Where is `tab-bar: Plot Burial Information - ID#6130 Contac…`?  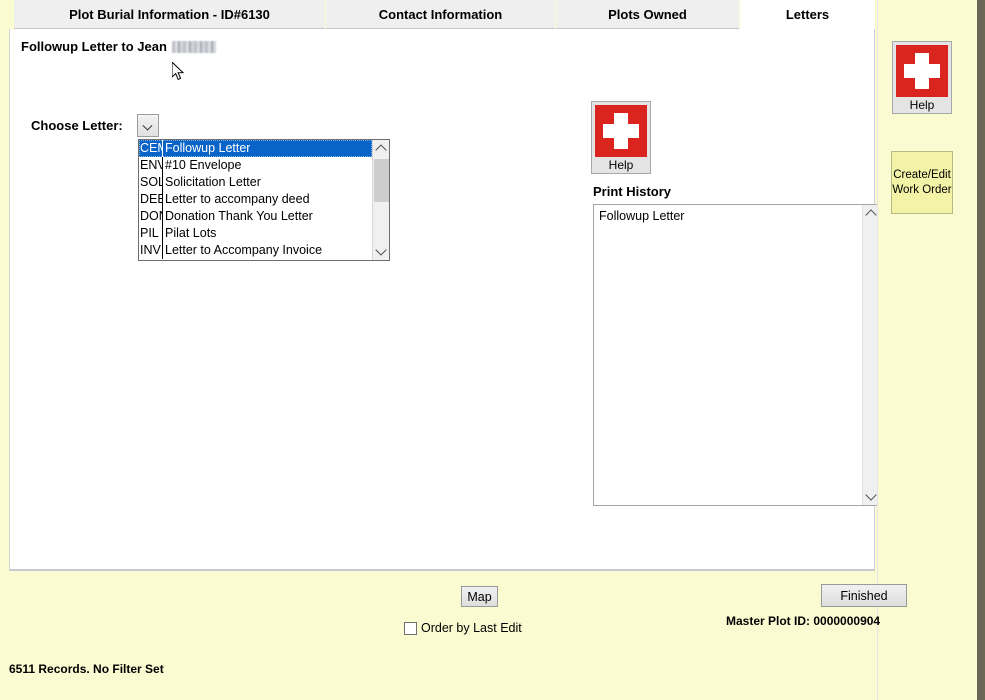
tab-bar: Plot Burial Information - ID#6130 Contac… is located at coordinates (442, 15).